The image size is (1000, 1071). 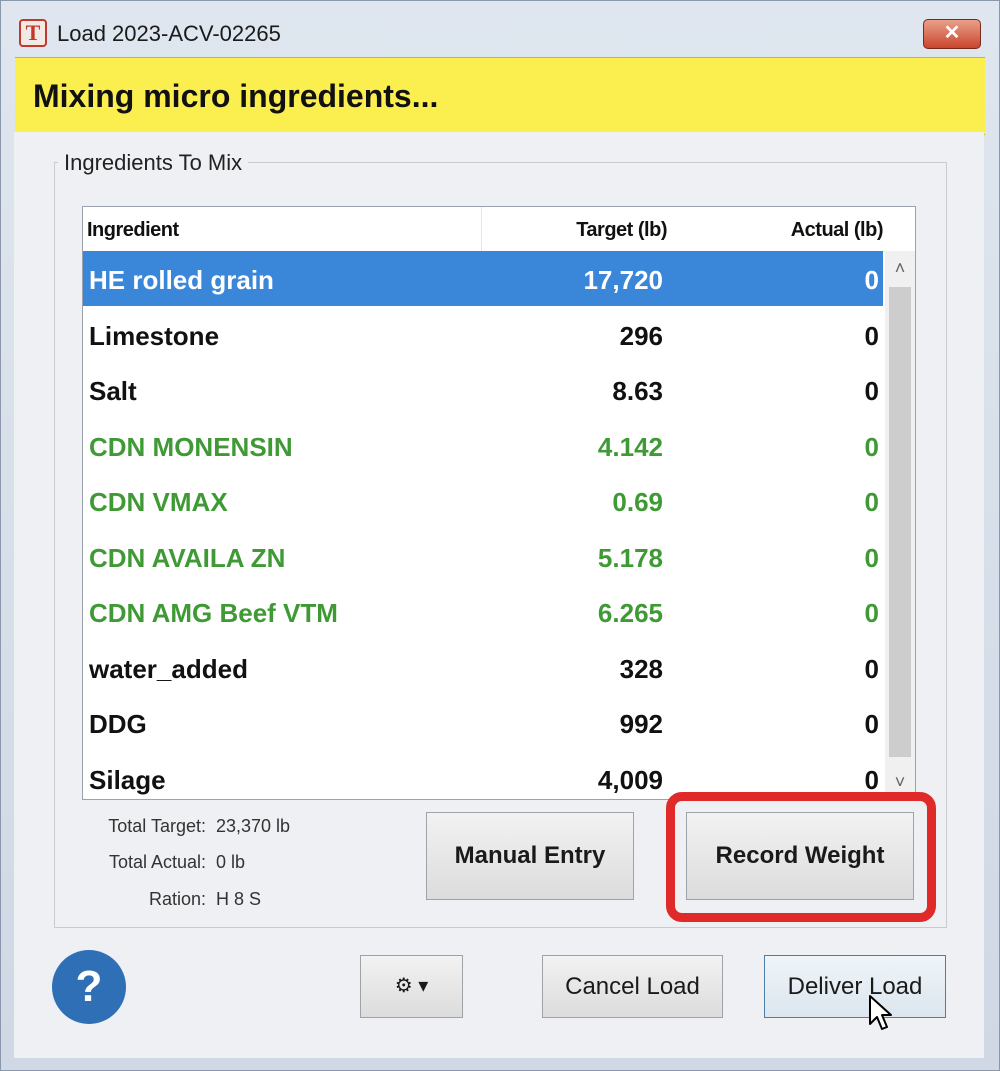 I want to click on settings-gear-icon: ⚙ ▾, so click(x=411, y=986).